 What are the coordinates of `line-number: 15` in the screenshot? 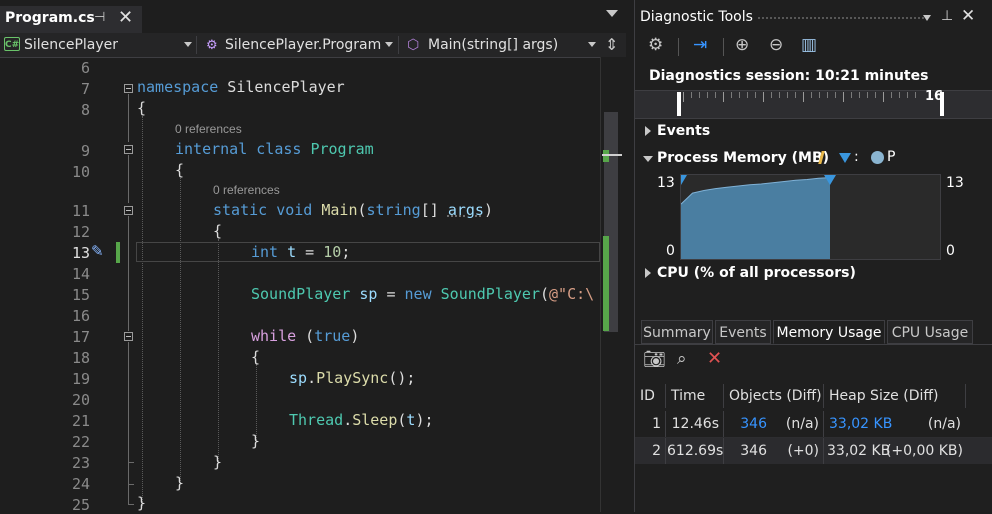 It's located at (80, 295).